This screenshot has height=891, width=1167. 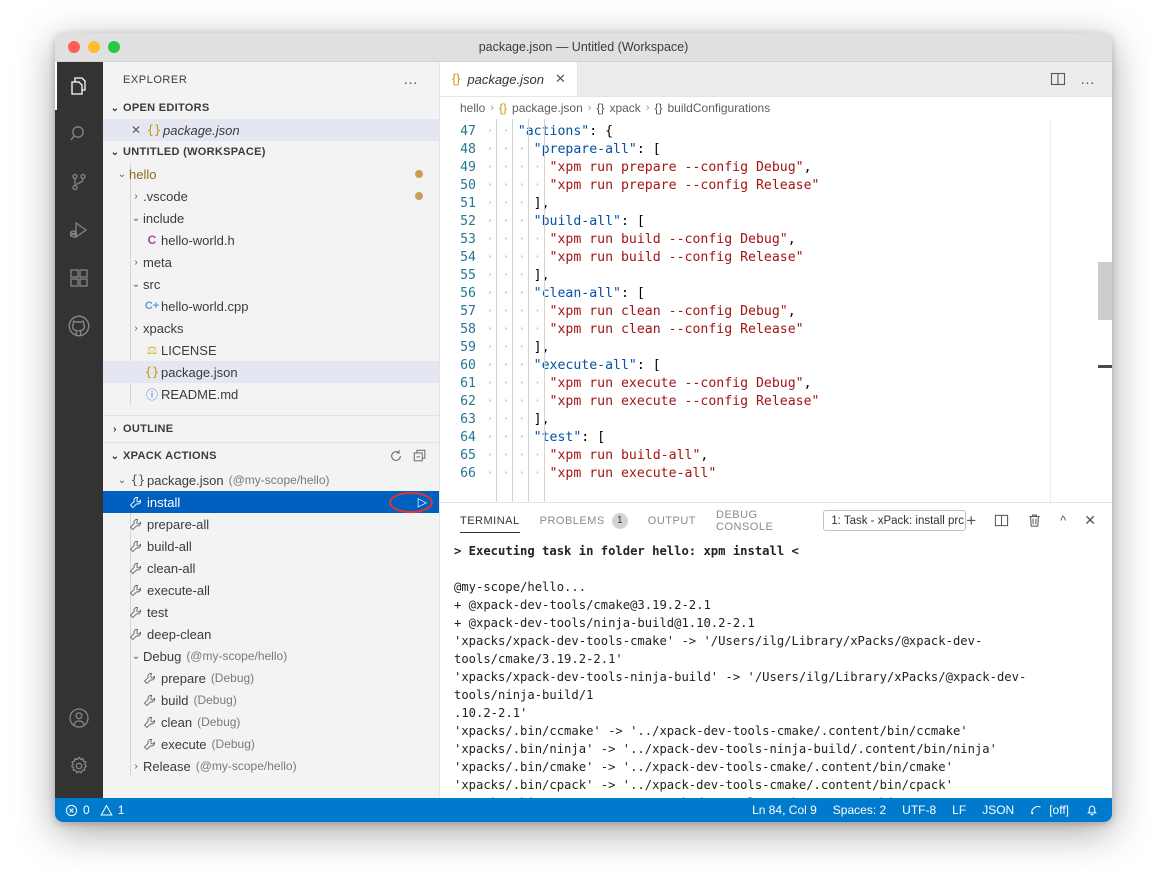 I want to click on section-xpack-actions: ⌄ XPACK ACTIONS, so click(x=271, y=456).